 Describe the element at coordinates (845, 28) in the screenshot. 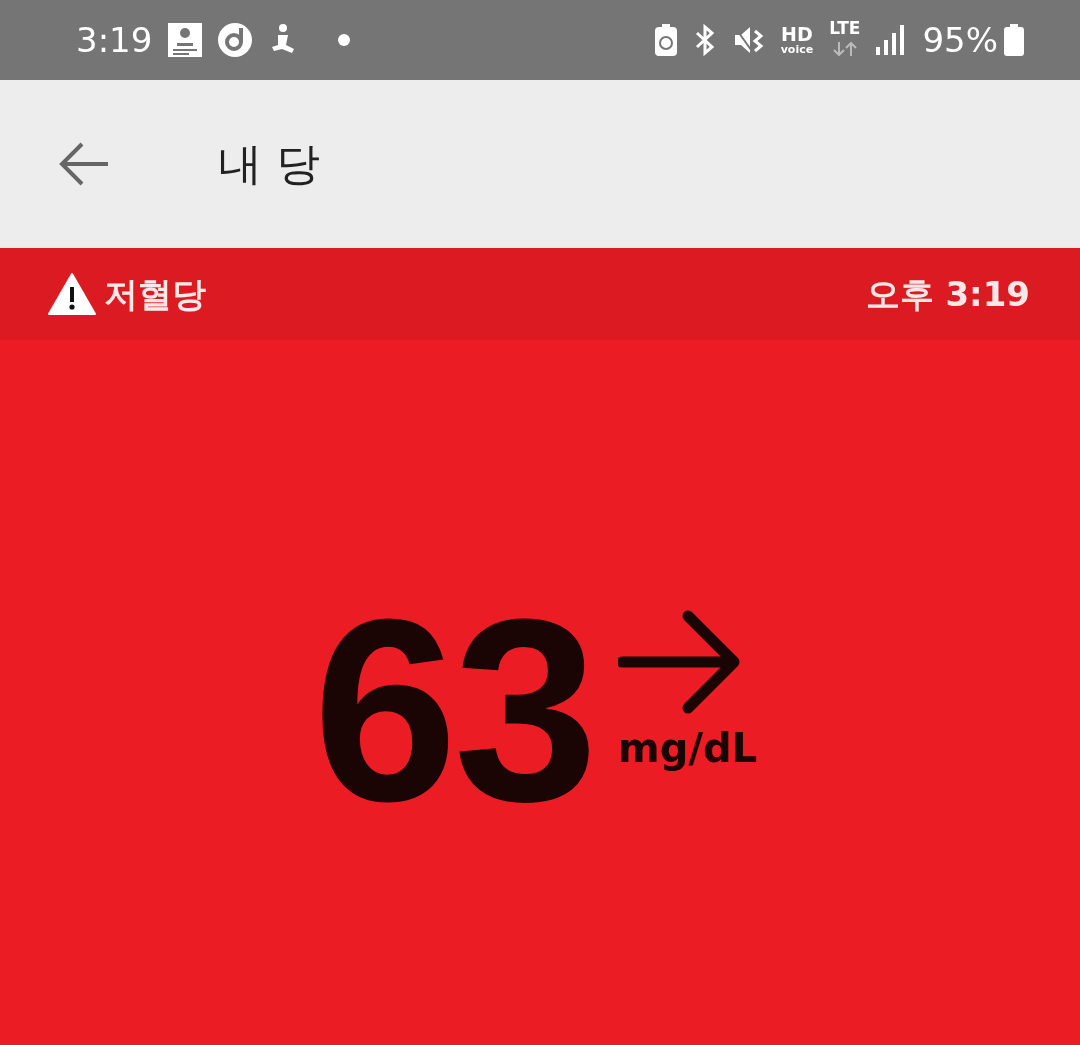

I see `network-type: LTE` at that location.